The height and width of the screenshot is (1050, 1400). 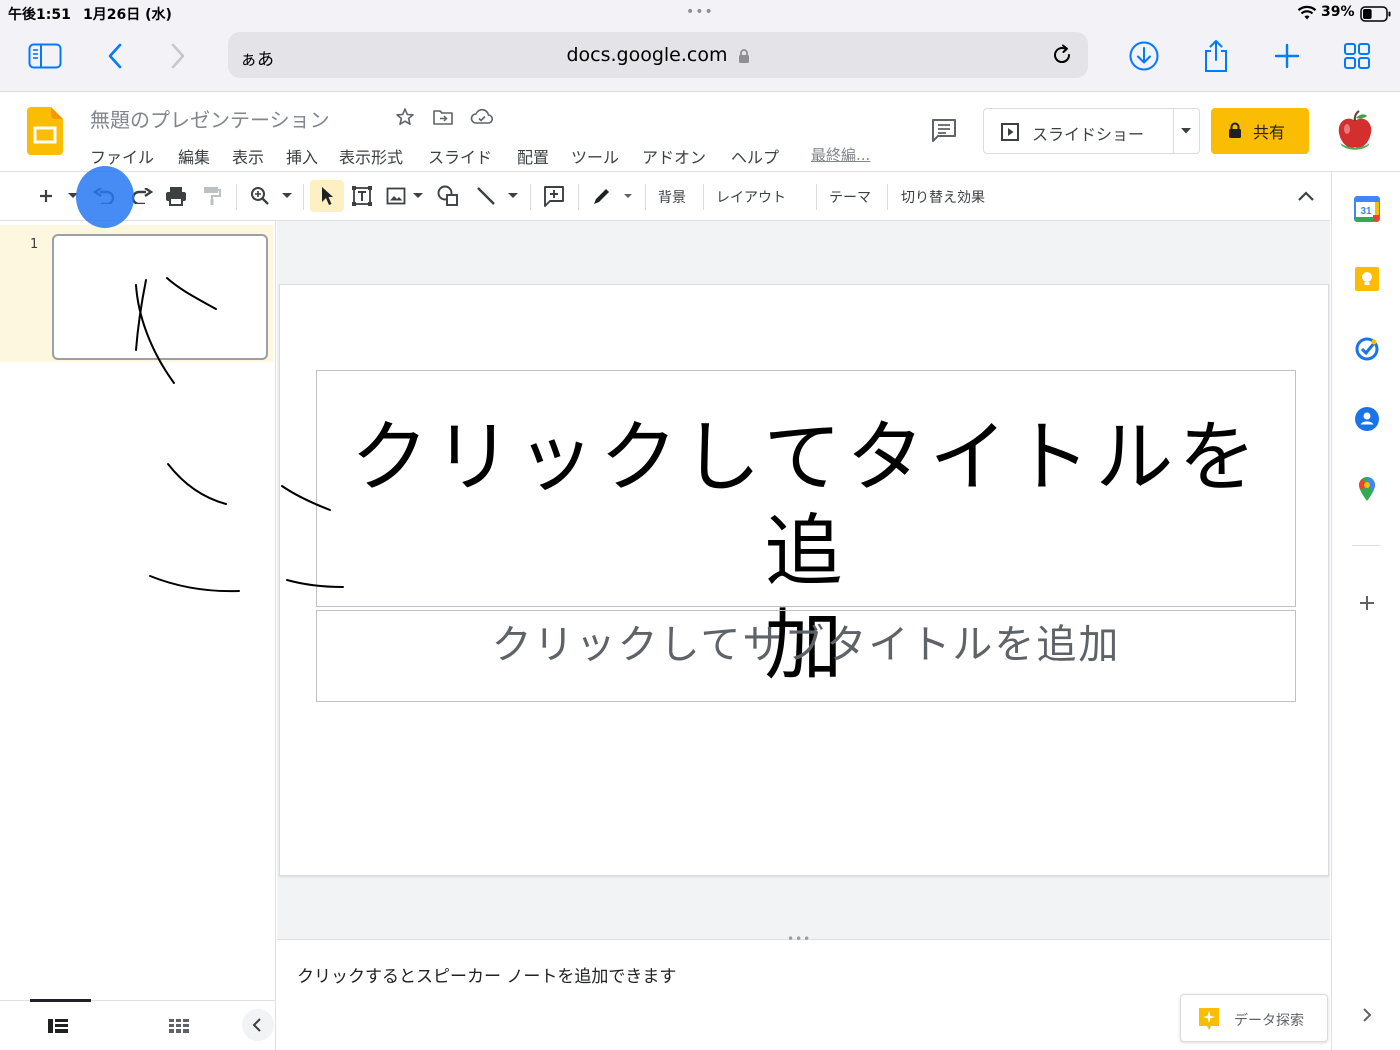 I want to click on theme-button: テーマ, so click(x=850, y=197).